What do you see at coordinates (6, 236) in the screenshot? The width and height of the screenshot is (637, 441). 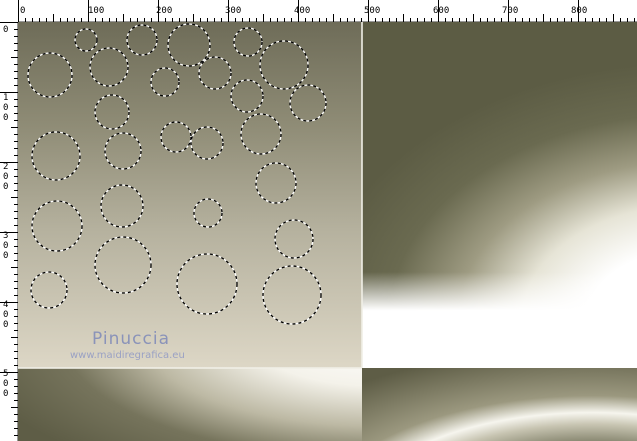 I see `ruler-label: 3` at bounding box center [6, 236].